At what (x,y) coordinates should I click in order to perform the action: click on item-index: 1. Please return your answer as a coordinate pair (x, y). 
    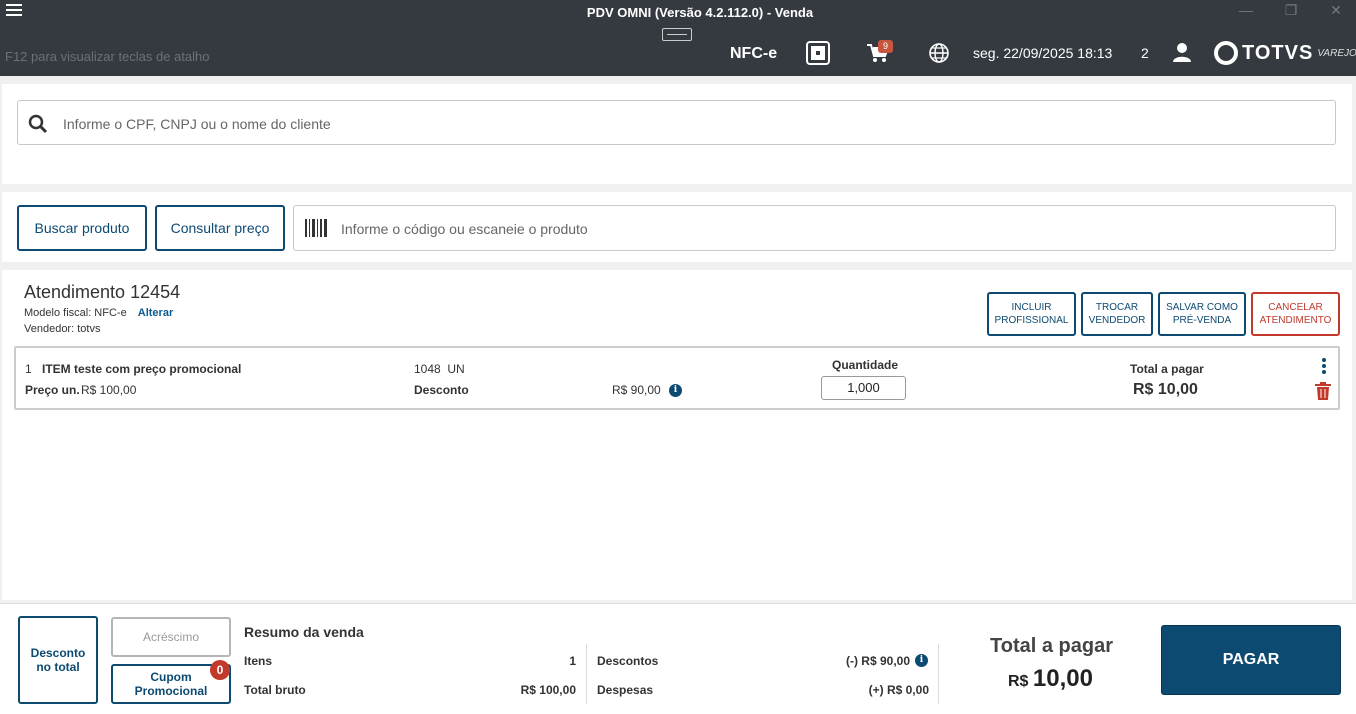
    Looking at the image, I should click on (28, 369).